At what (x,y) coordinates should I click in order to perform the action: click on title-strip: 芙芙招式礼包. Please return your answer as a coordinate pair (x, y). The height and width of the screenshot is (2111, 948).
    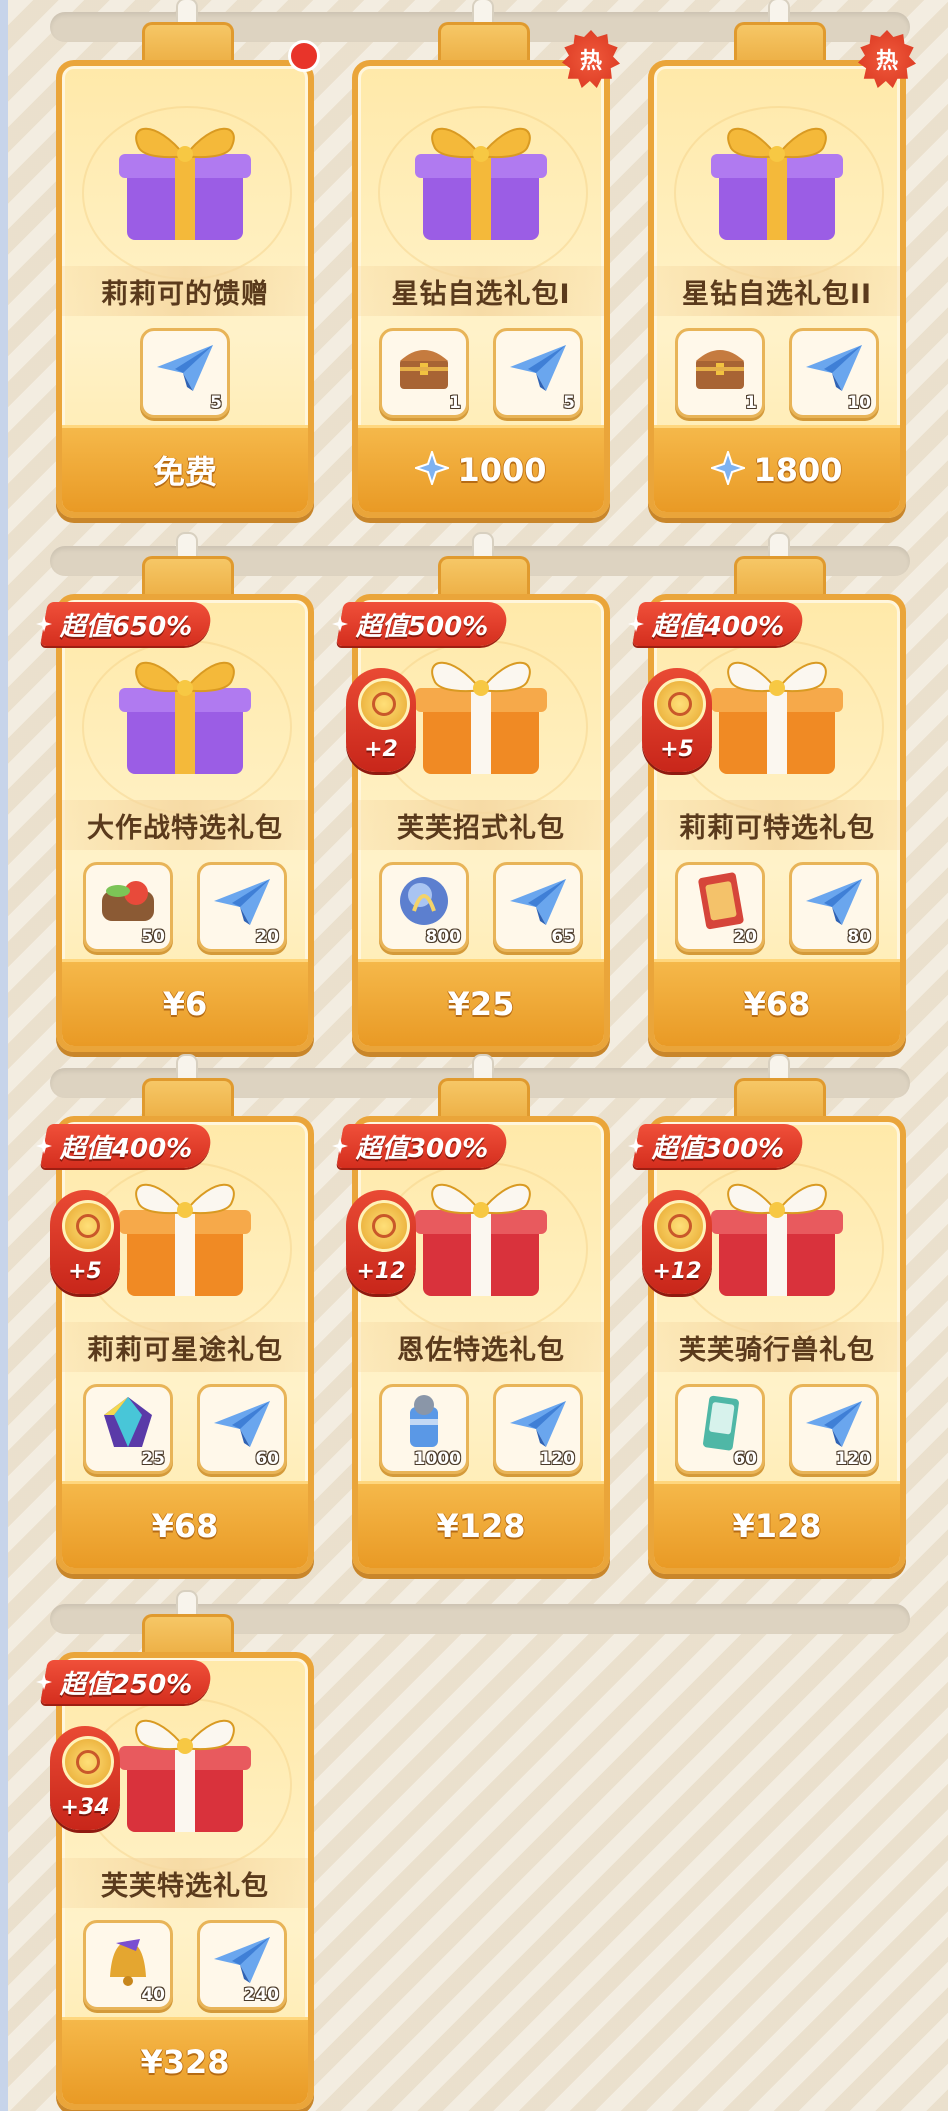
    Looking at the image, I should click on (481, 825).